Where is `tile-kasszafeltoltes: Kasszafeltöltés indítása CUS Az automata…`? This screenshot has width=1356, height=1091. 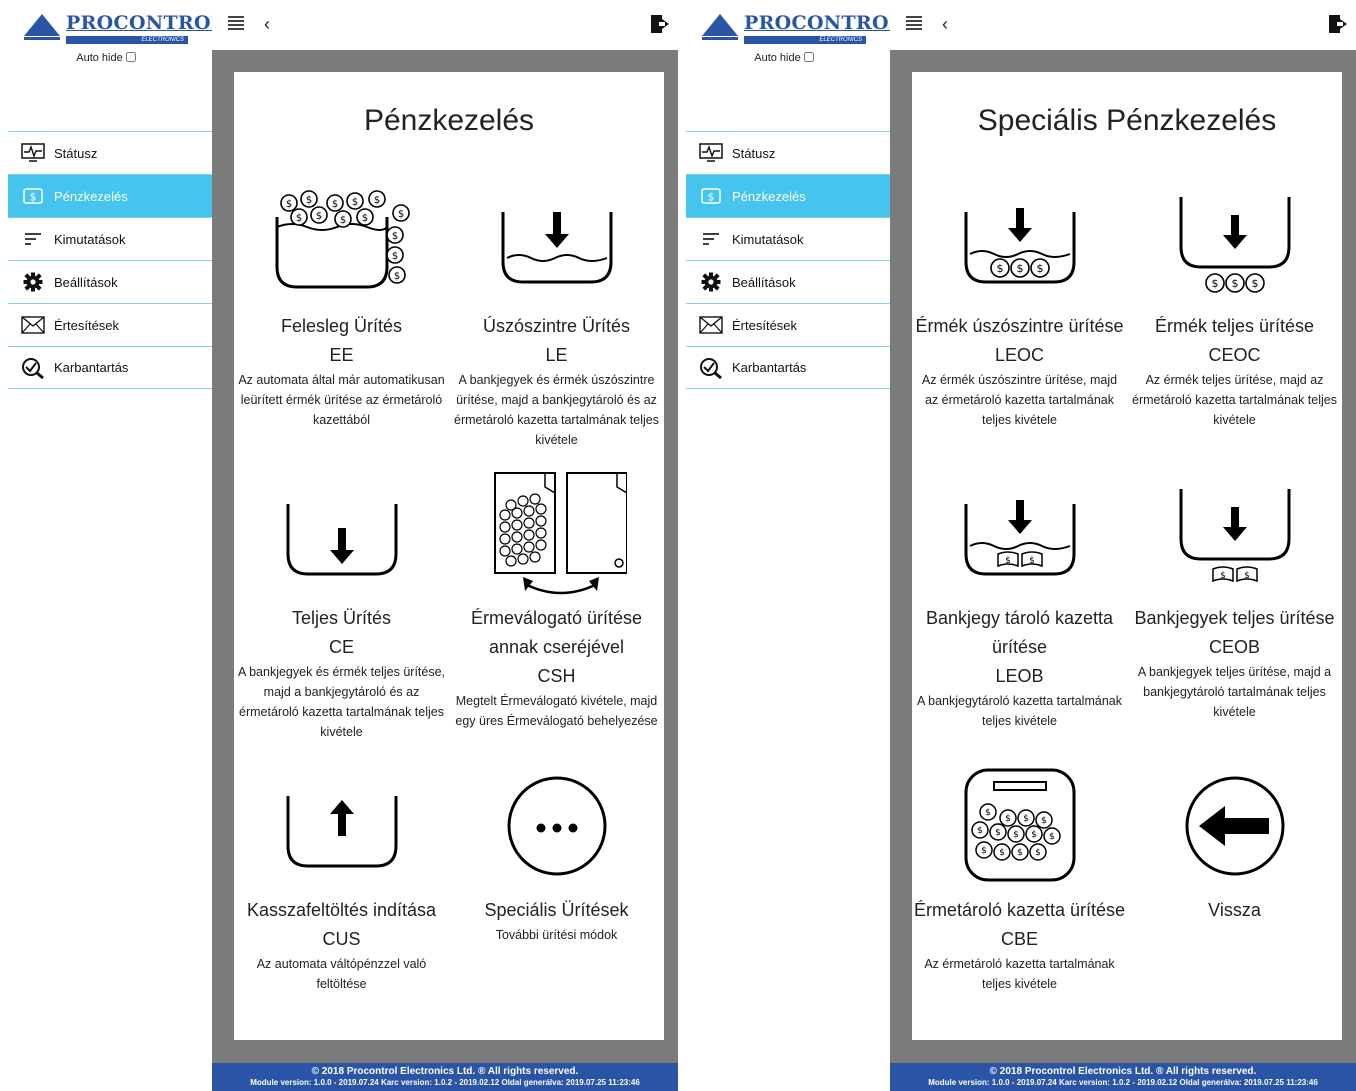 tile-kasszafeltoltes: Kasszafeltöltés indítása CUS Az automata… is located at coordinates (341, 875).